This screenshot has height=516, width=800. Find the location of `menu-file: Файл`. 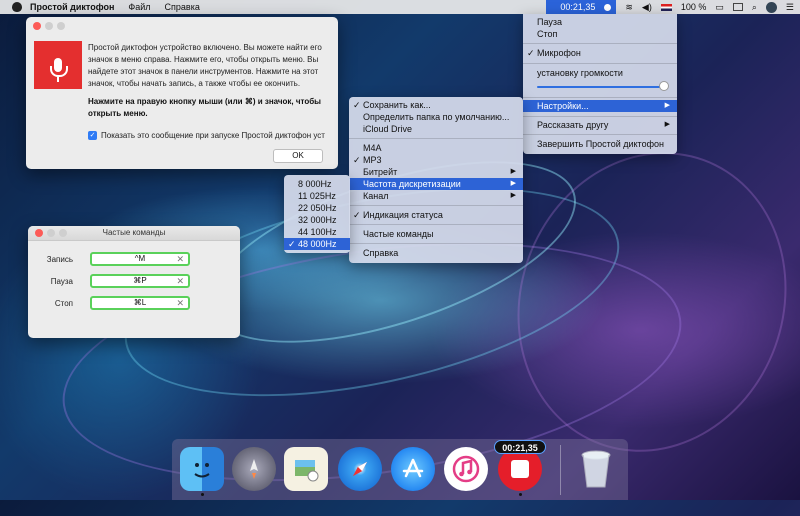

menu-file: Файл is located at coordinates (139, 7).